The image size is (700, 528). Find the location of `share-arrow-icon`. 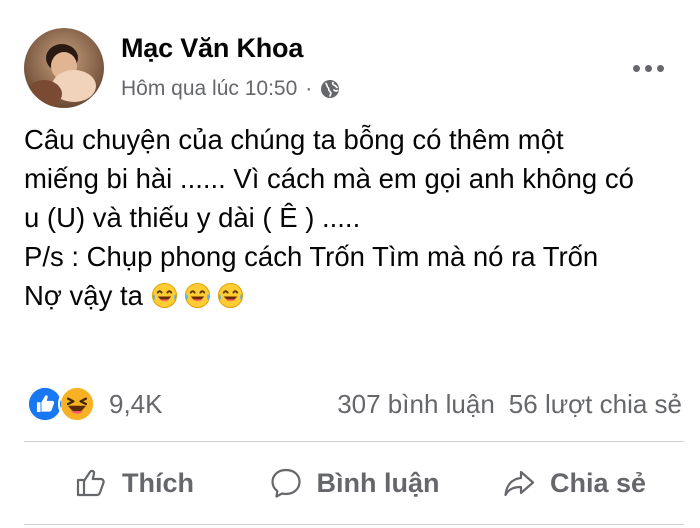

share-arrow-icon is located at coordinates (519, 483).